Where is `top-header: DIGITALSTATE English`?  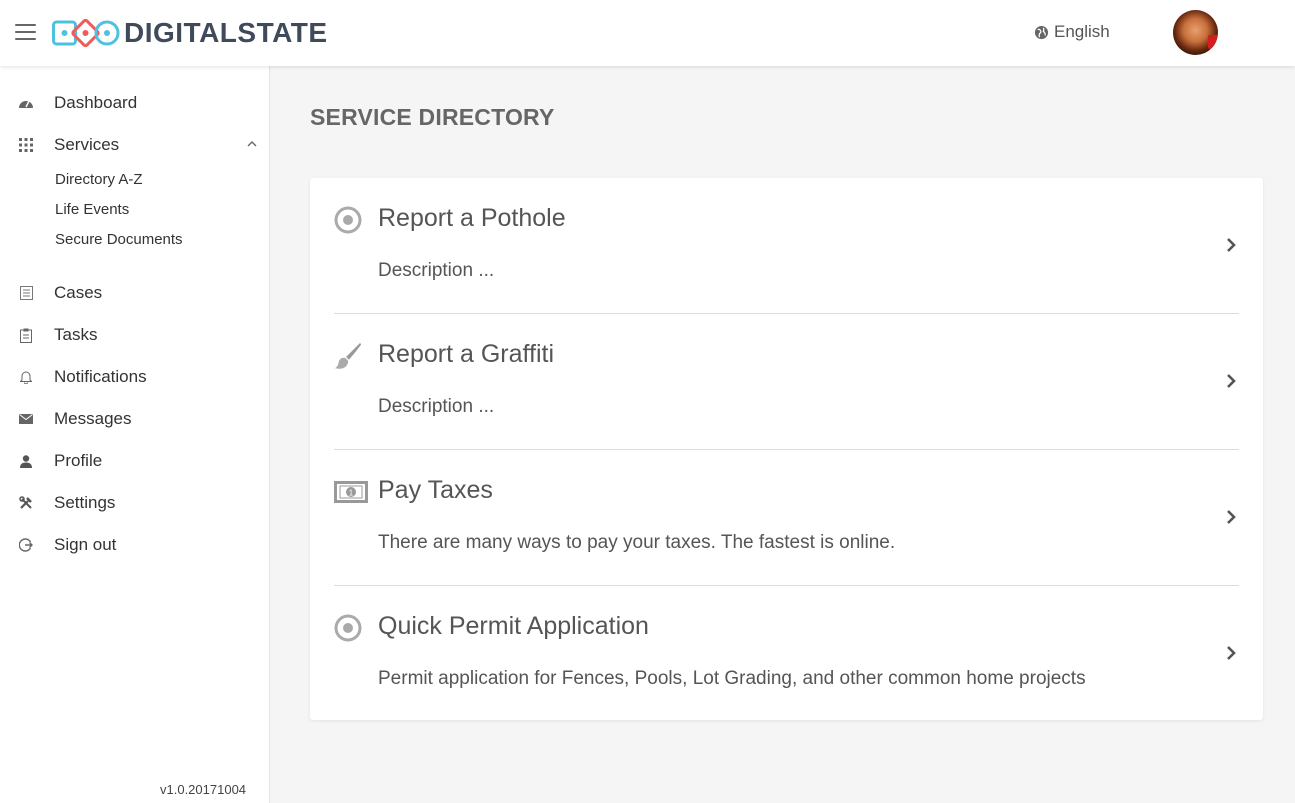
top-header: DIGITALSTATE English is located at coordinates (647, 33).